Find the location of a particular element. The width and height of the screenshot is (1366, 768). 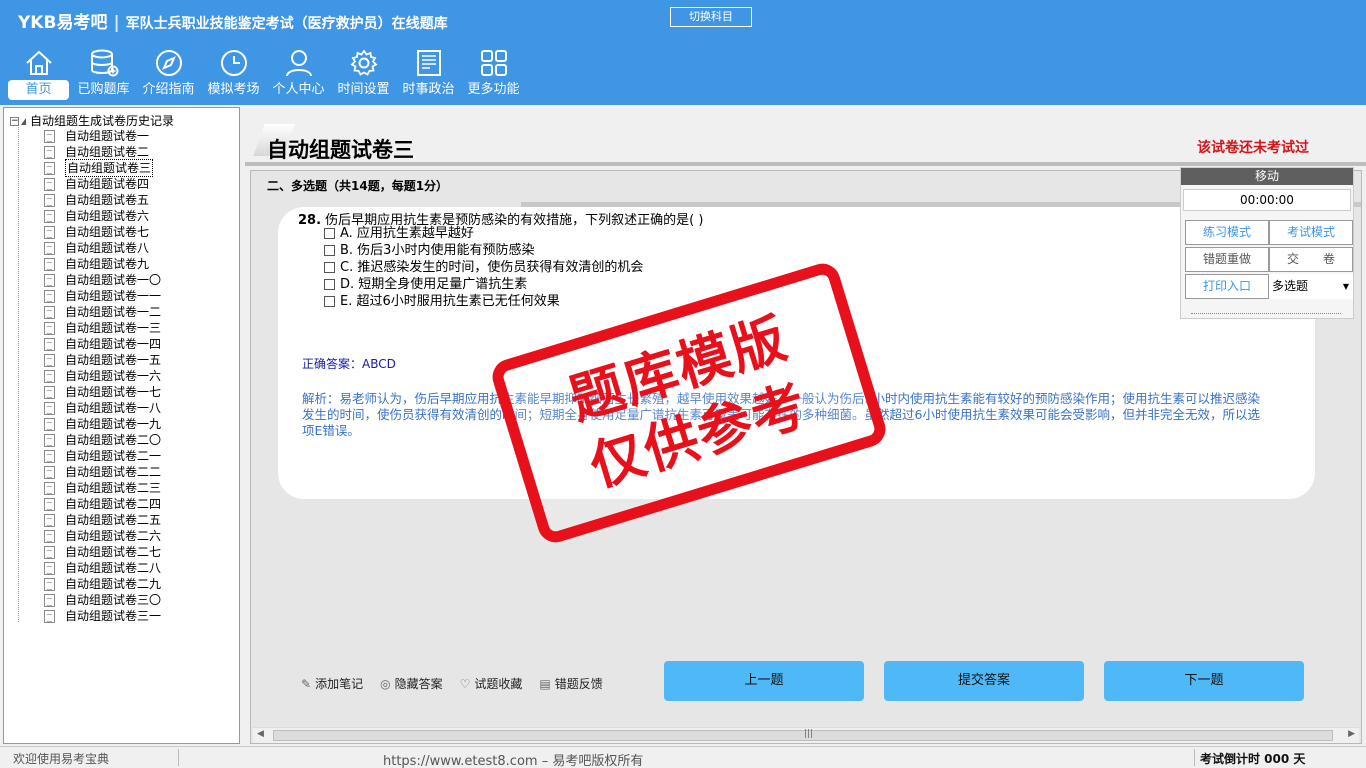

scroll-thumb: ||| is located at coordinates (803, 735).